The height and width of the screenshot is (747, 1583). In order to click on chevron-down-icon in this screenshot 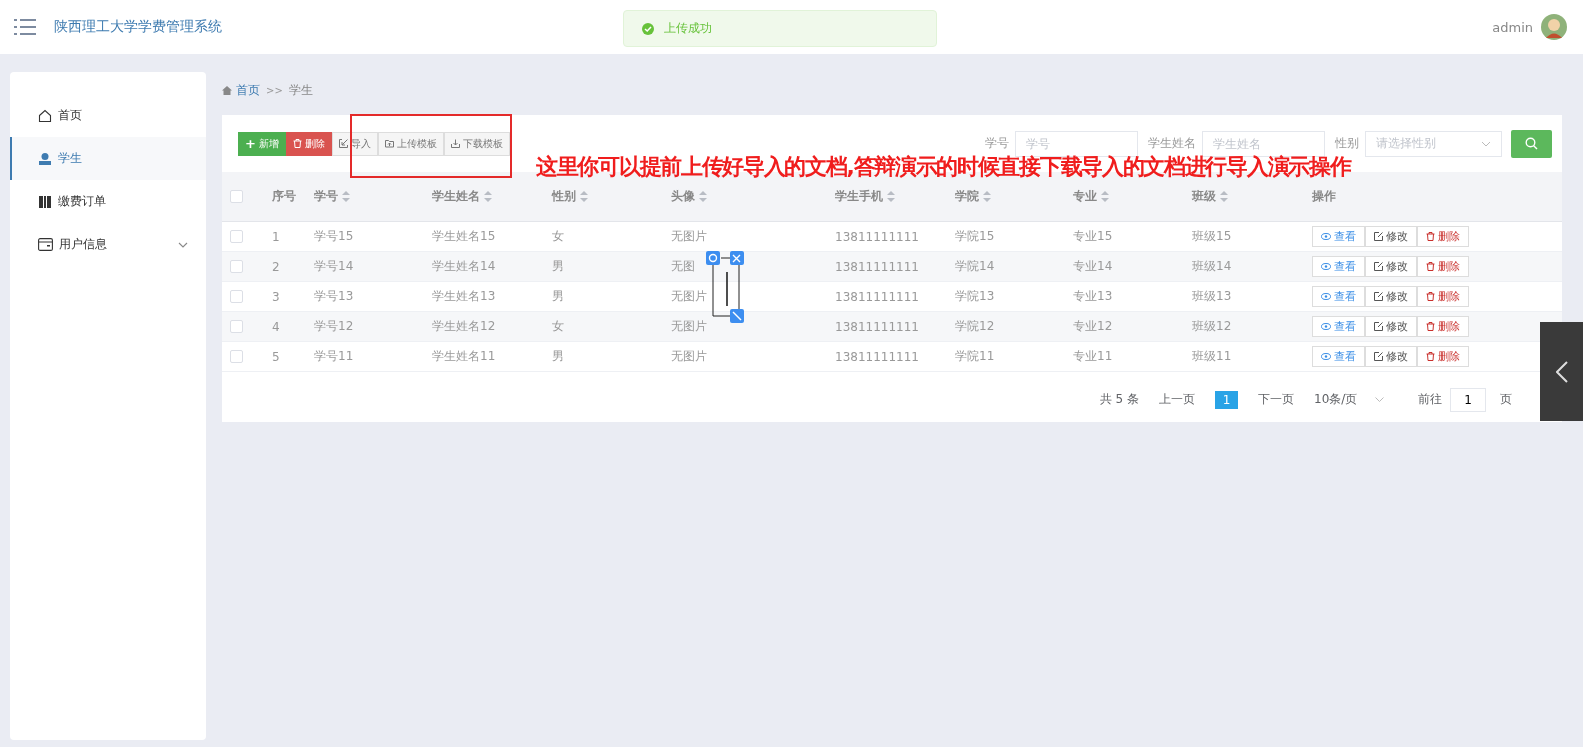, I will do `click(1486, 143)`.